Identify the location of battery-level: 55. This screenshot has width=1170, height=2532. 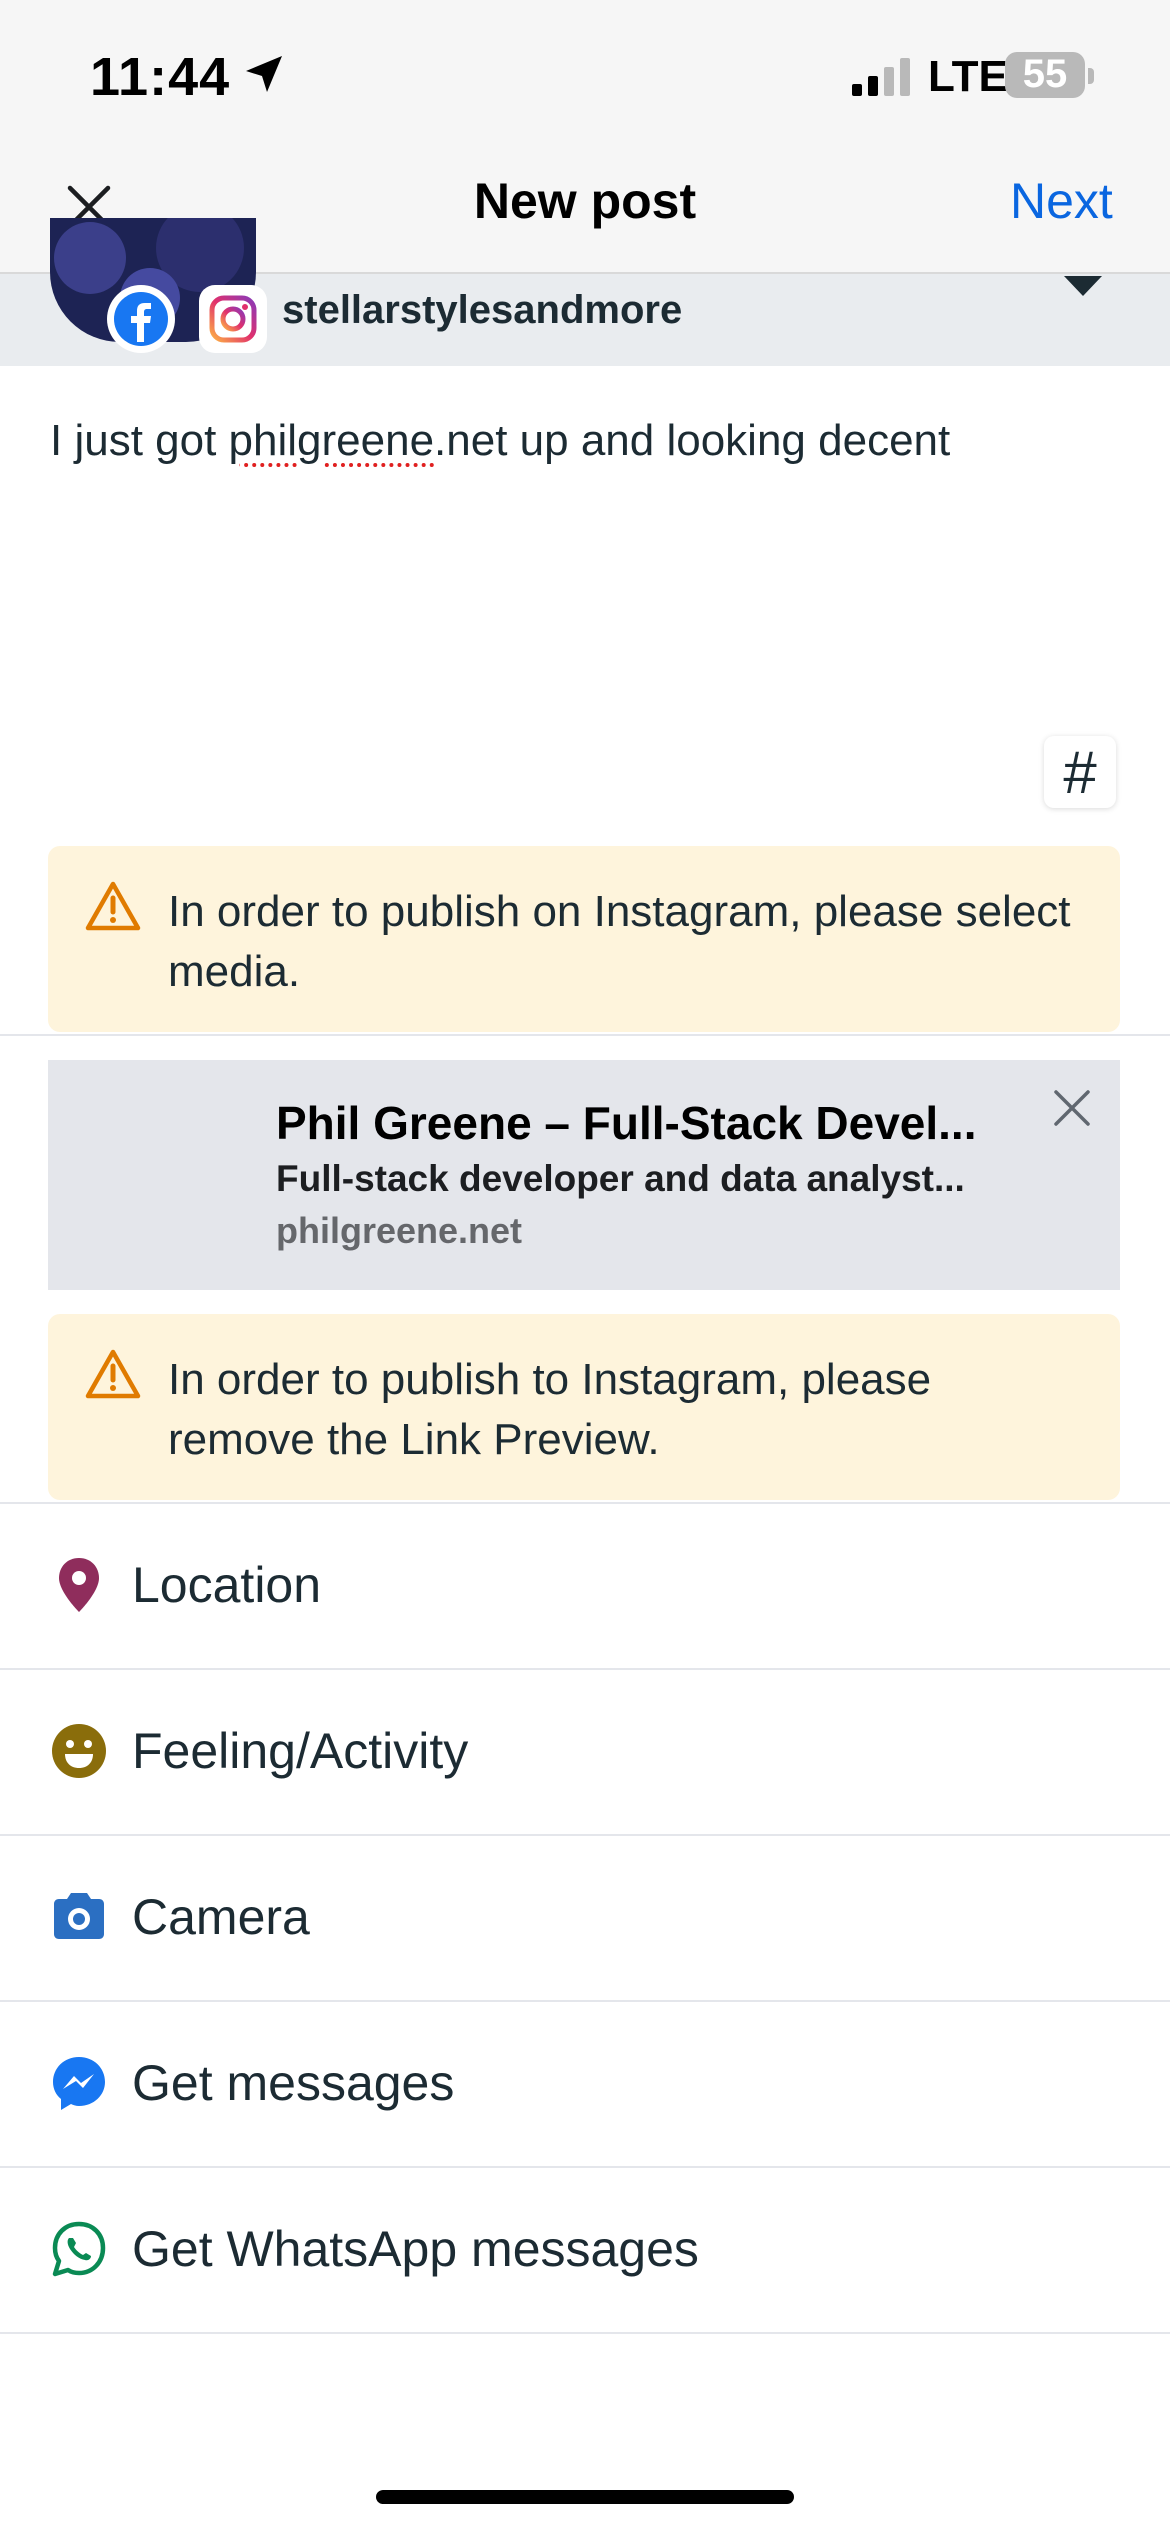
(1045, 74).